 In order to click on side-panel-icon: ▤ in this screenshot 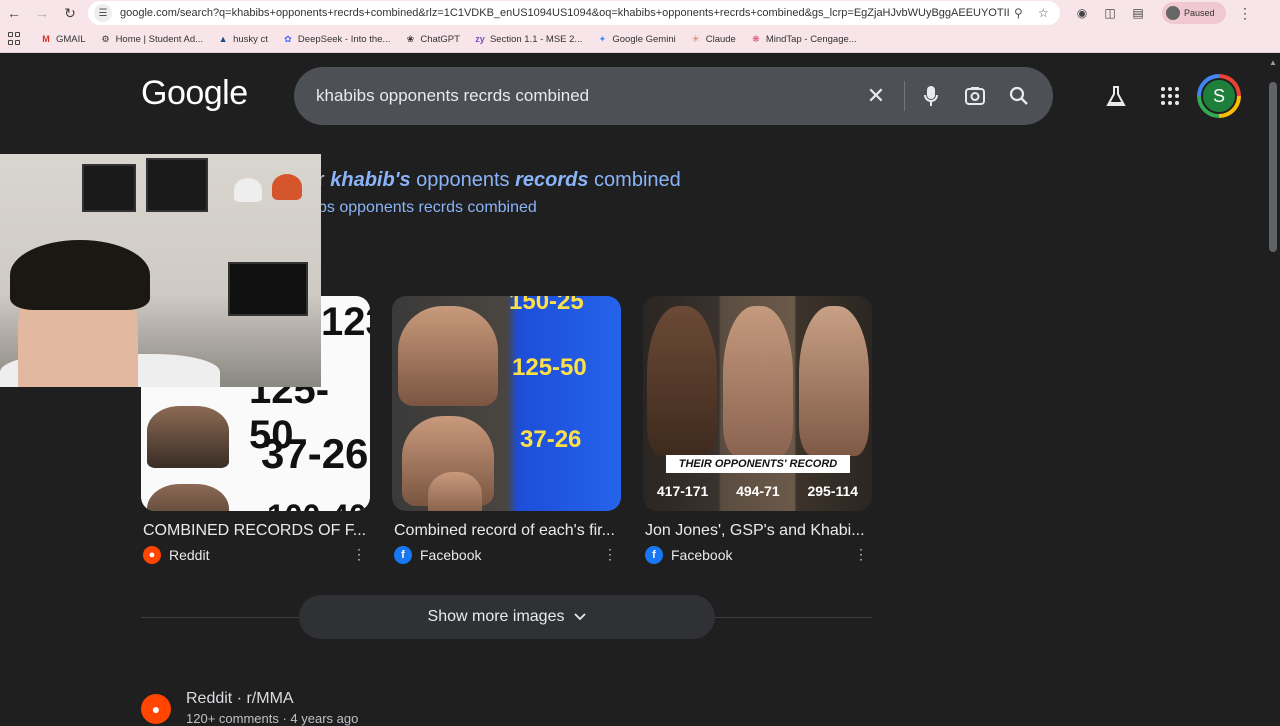, I will do `click(1138, 13)`.